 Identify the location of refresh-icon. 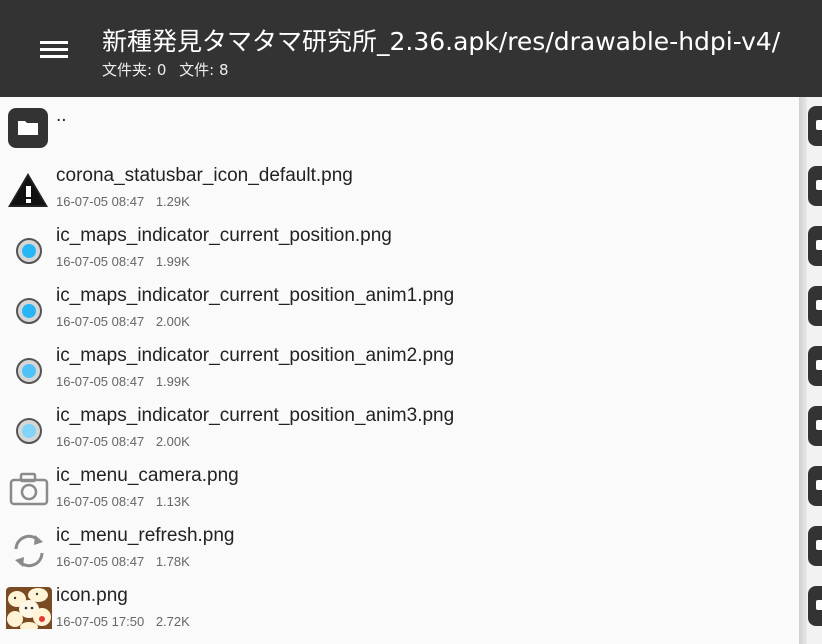
(29, 546).